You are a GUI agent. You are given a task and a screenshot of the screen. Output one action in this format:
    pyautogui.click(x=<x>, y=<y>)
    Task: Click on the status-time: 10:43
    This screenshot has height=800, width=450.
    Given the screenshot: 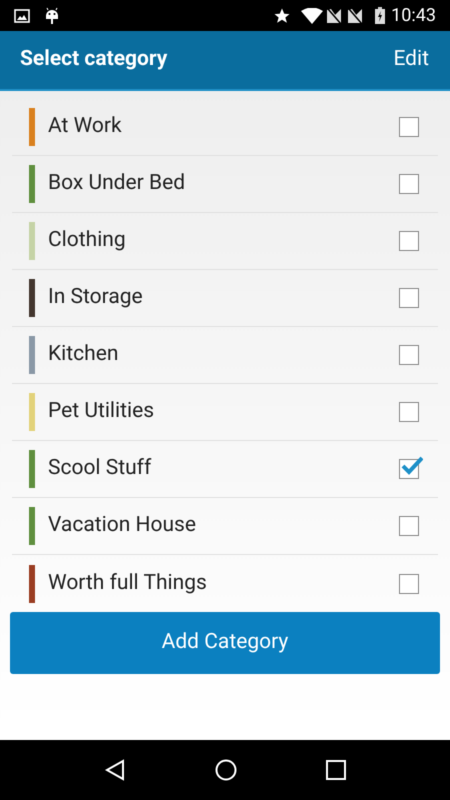 What is the action you would take?
    pyautogui.click(x=413, y=16)
    